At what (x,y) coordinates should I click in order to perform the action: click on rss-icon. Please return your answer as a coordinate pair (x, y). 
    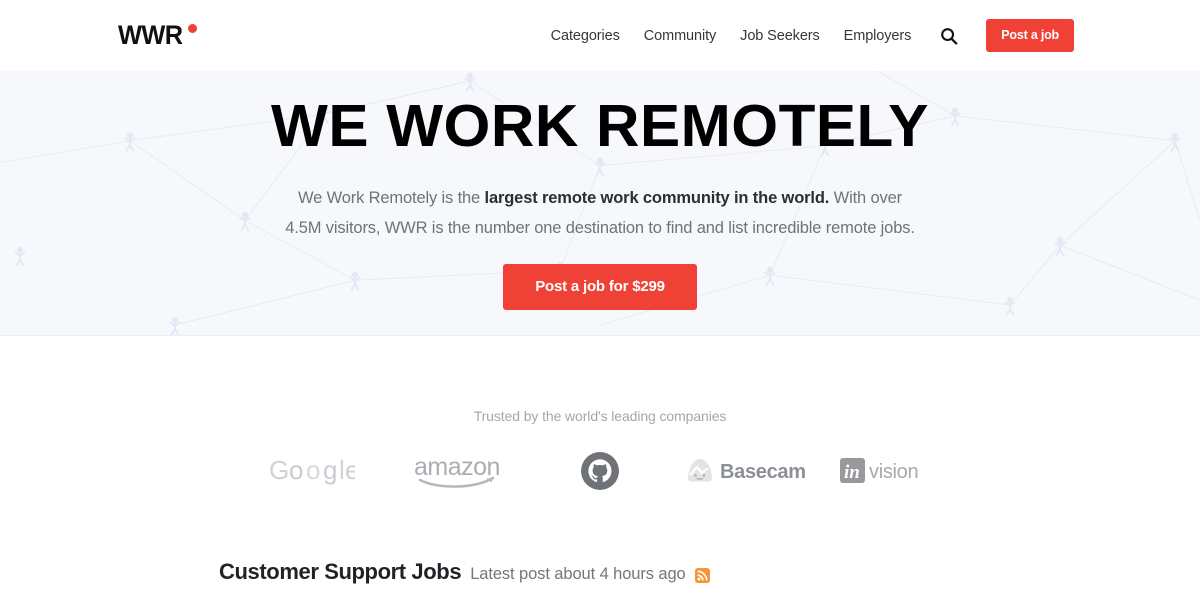
    Looking at the image, I should click on (702, 575).